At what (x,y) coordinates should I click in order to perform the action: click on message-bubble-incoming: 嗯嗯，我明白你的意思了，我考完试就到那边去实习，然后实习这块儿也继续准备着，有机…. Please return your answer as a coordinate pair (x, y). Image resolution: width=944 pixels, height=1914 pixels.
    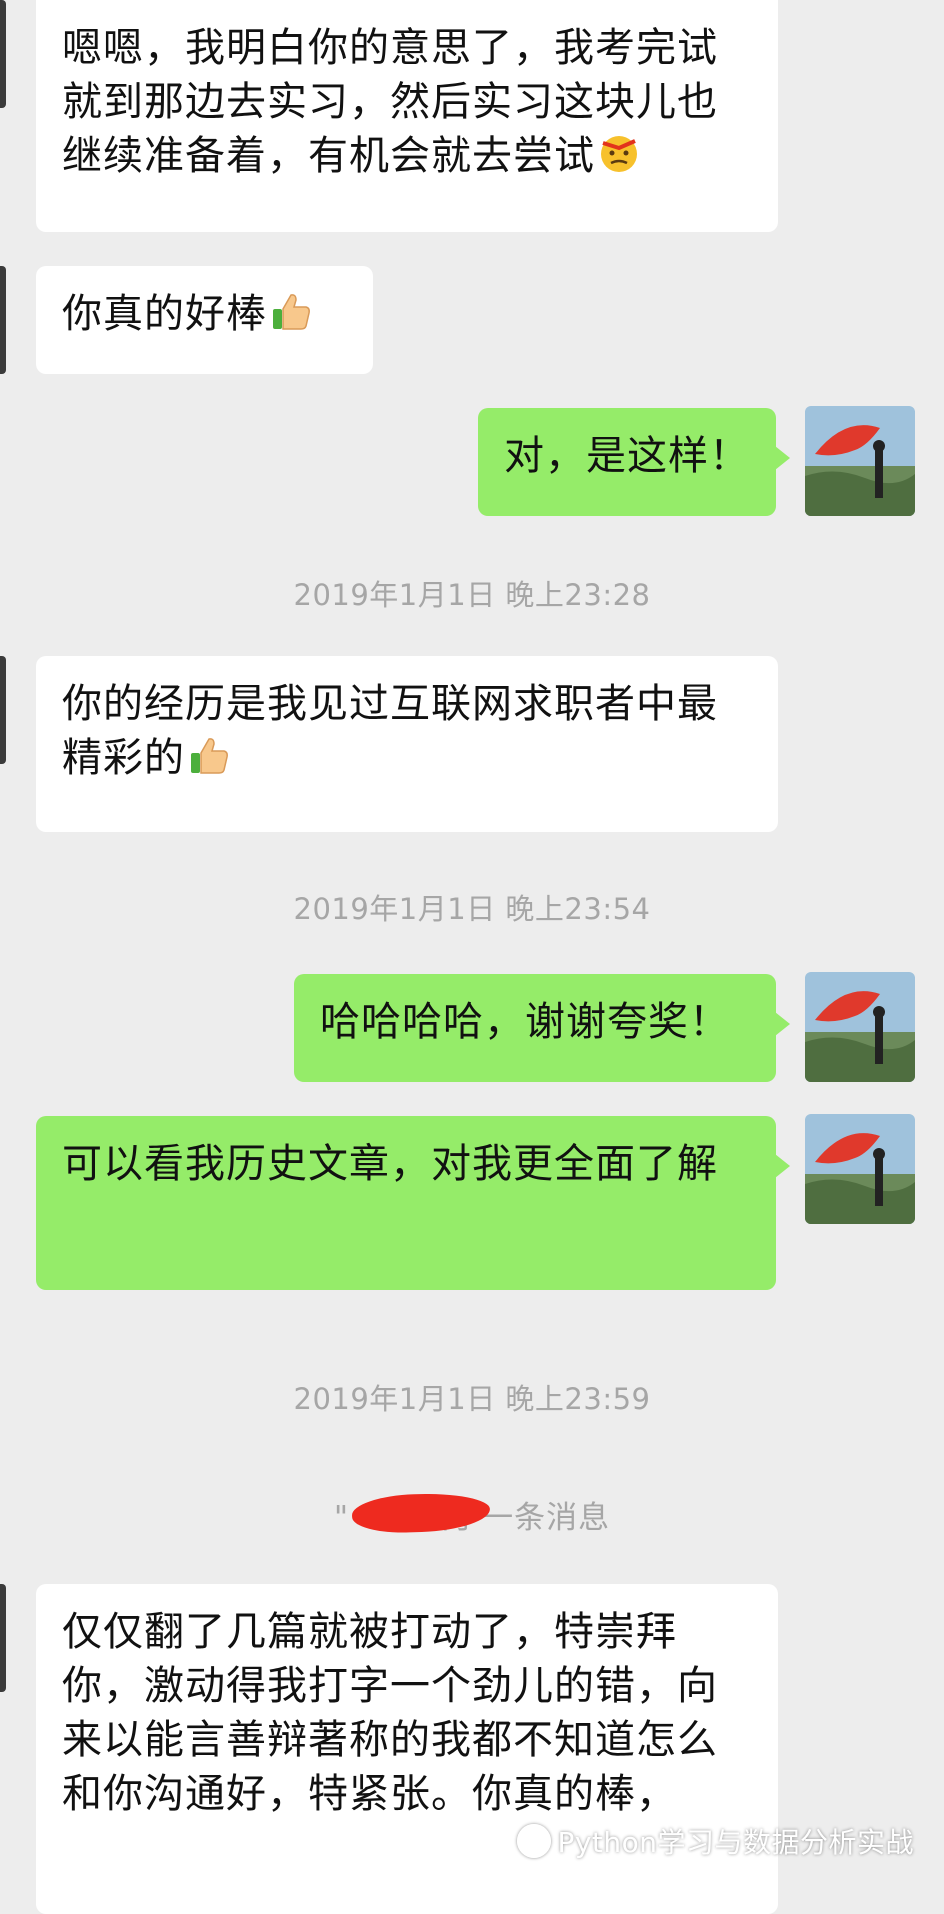
    Looking at the image, I should click on (407, 116).